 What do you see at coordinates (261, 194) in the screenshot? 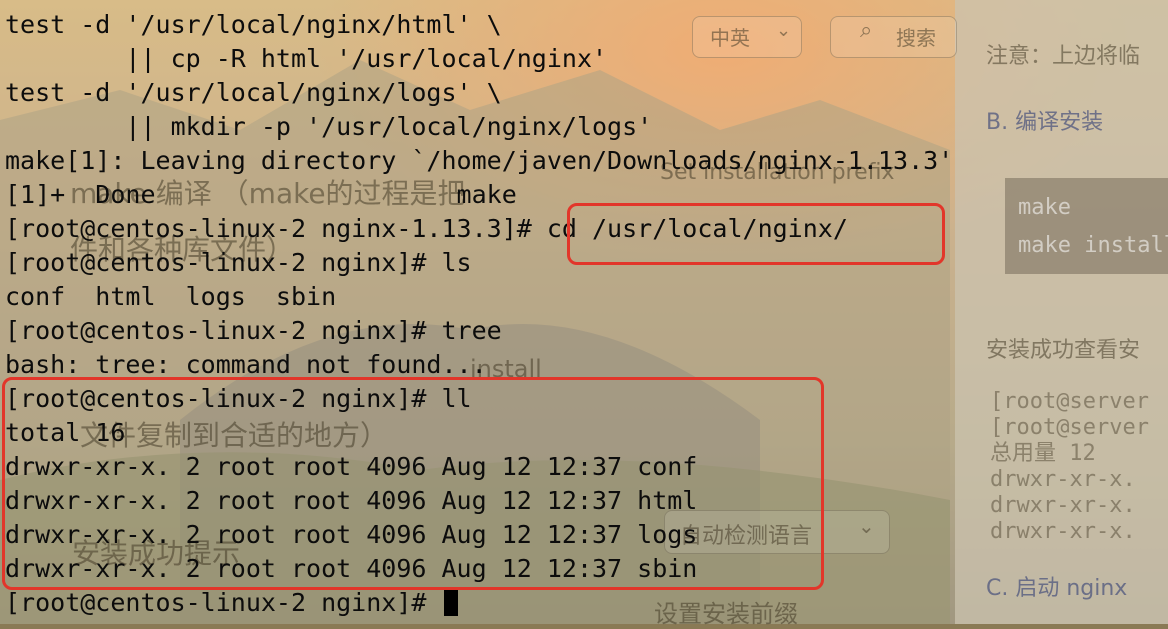
I see `terminal-line: [1]+ Done make` at bounding box center [261, 194].